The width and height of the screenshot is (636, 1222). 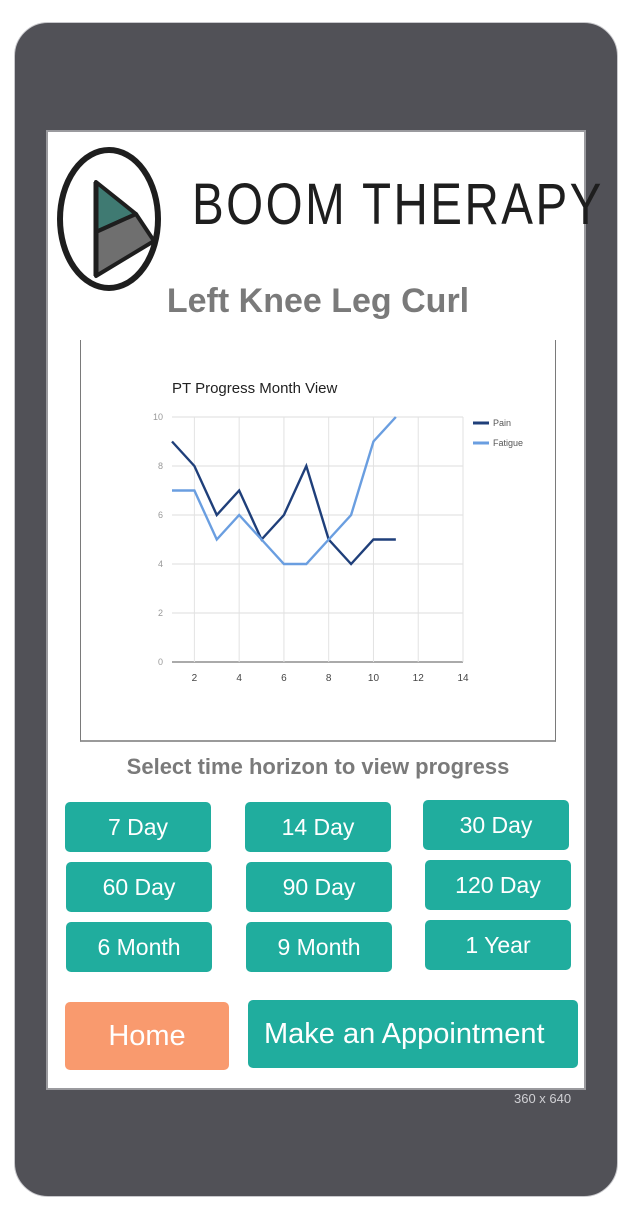 I want to click on horizon-button-9-month: 9 Month, so click(x=319, y=947).